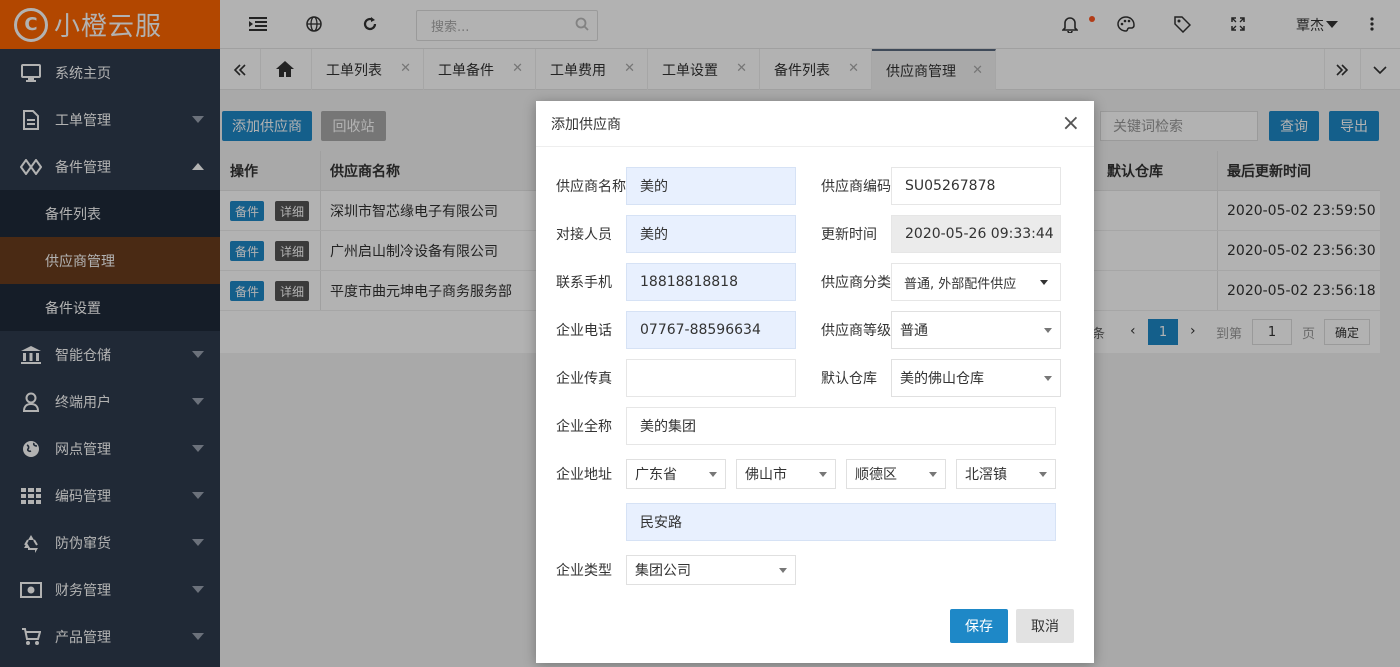 The image size is (1400, 667). What do you see at coordinates (856, 283) in the screenshot?
I see `category-label: 供应商分类` at bounding box center [856, 283].